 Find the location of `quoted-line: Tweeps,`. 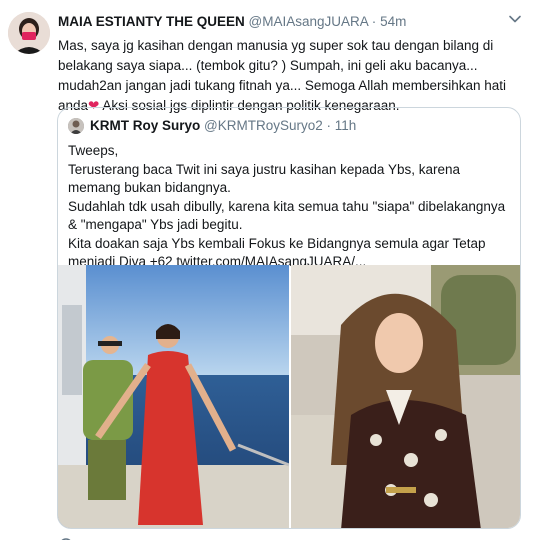

quoted-line: Tweeps, is located at coordinates (93, 150).